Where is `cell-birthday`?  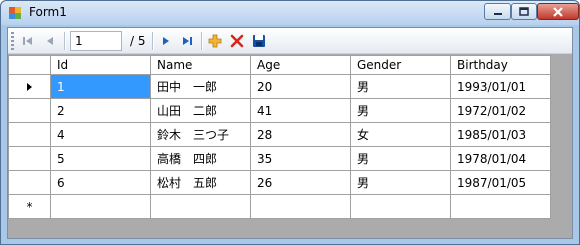
cell-birthday is located at coordinates (500, 206).